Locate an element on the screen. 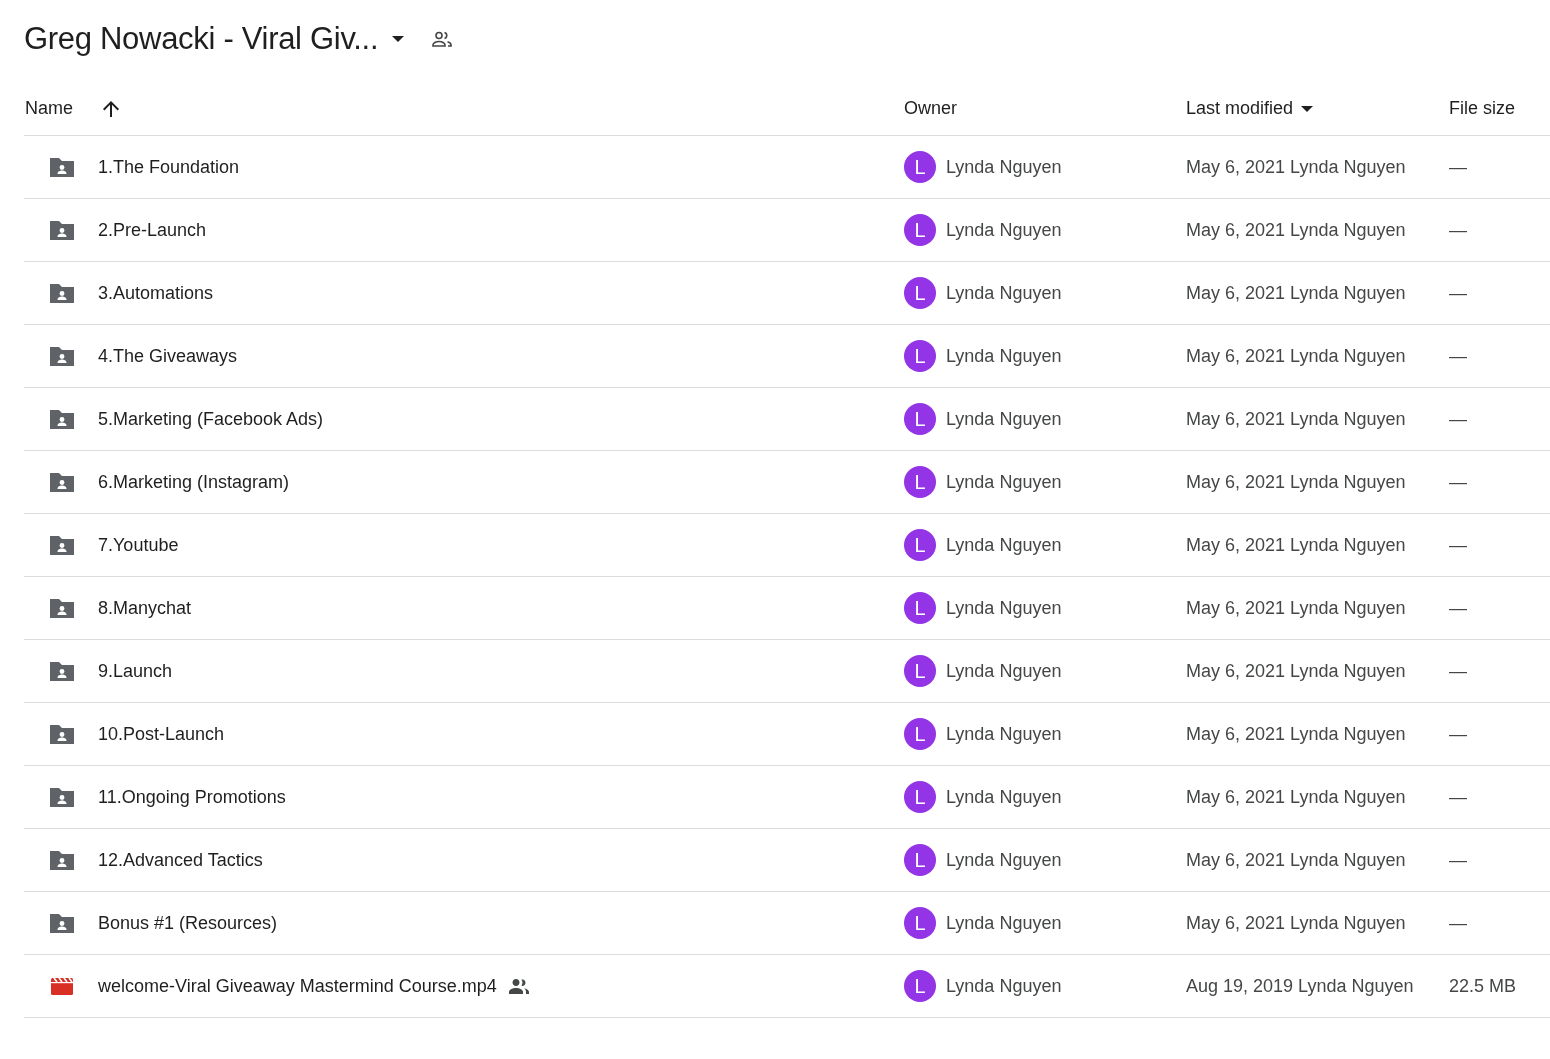 This screenshot has width=1550, height=1059. file-name: 3.Automations is located at coordinates (156, 293).